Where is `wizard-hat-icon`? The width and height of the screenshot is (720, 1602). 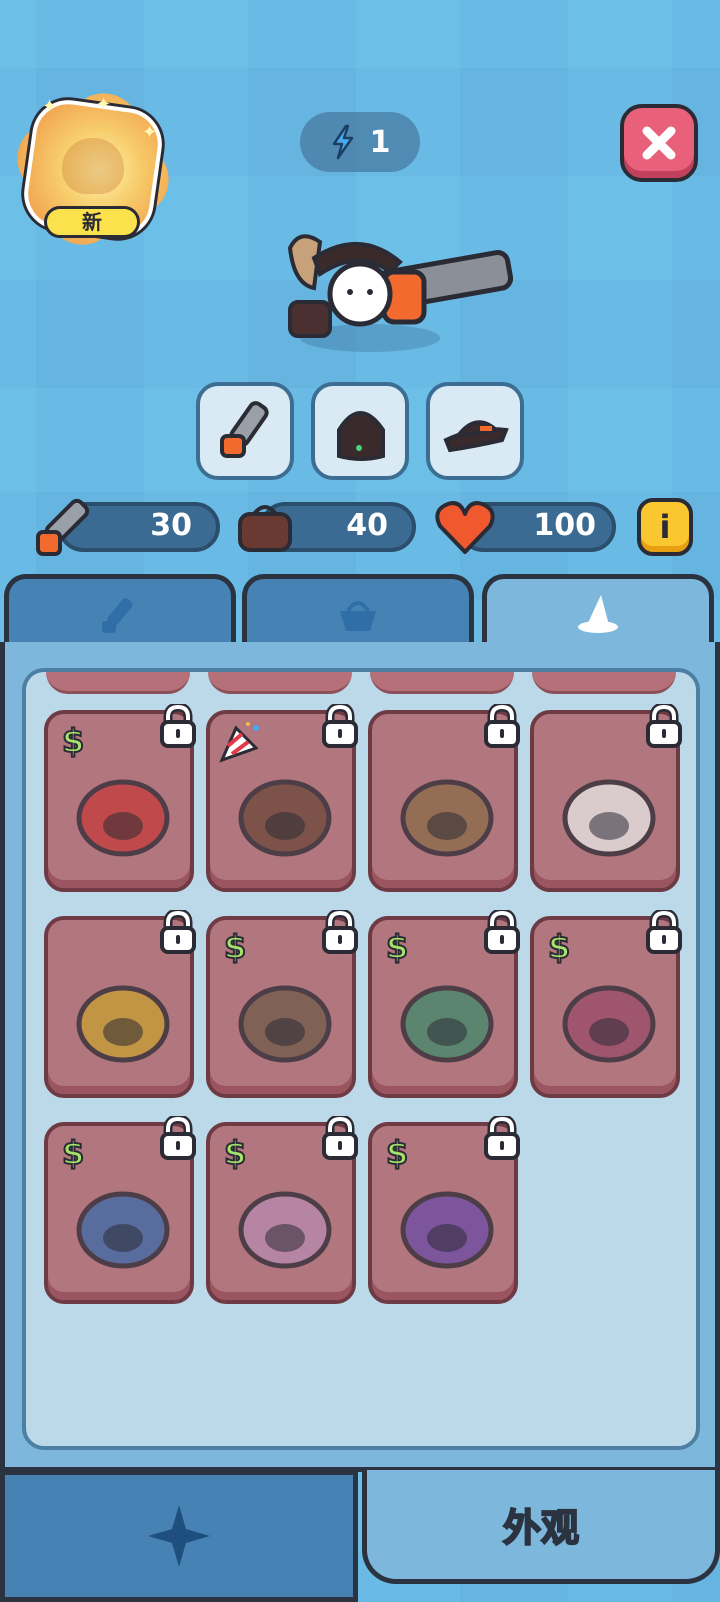 wizard-hat-icon is located at coordinates (598, 613).